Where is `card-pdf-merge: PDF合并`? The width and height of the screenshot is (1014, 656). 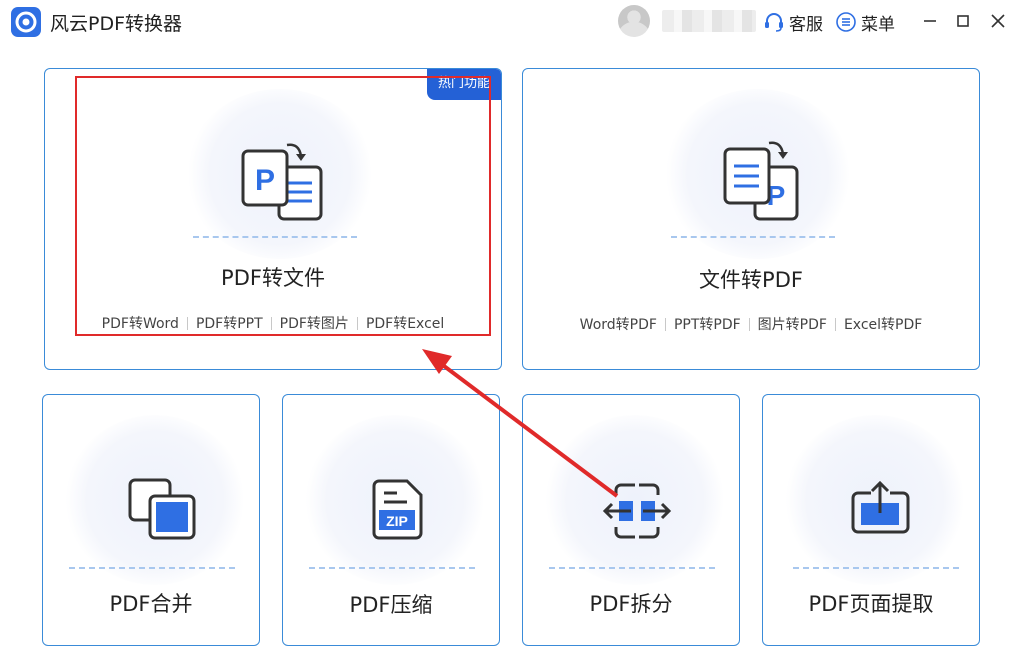 card-pdf-merge: PDF合并 is located at coordinates (151, 520).